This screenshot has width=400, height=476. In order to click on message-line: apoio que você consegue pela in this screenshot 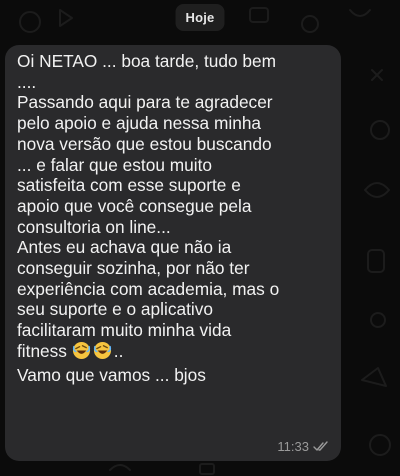, I will do `click(134, 205)`.